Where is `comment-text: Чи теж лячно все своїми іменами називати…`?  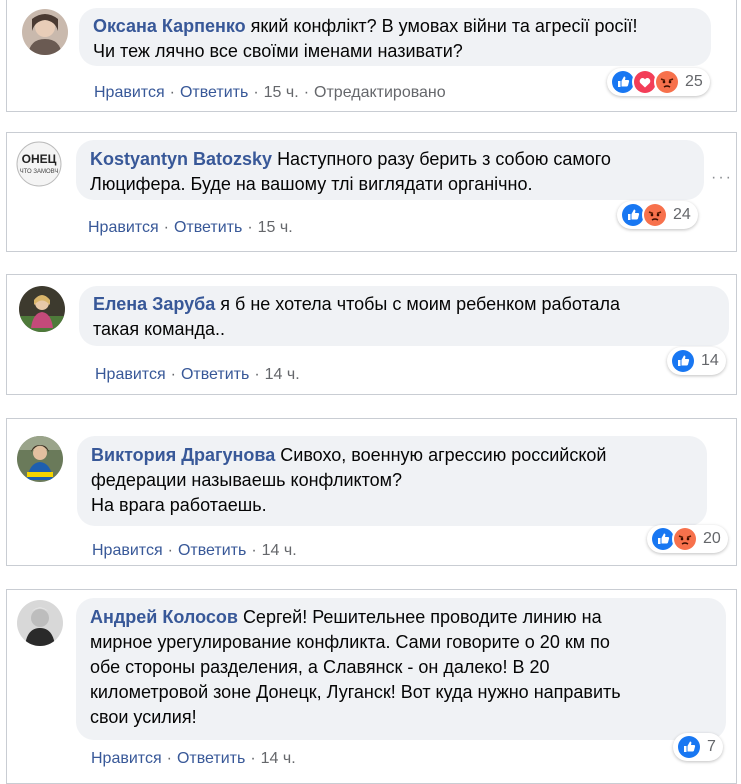 comment-text: Чи теж лячно все своїми іменами називати… is located at coordinates (278, 51).